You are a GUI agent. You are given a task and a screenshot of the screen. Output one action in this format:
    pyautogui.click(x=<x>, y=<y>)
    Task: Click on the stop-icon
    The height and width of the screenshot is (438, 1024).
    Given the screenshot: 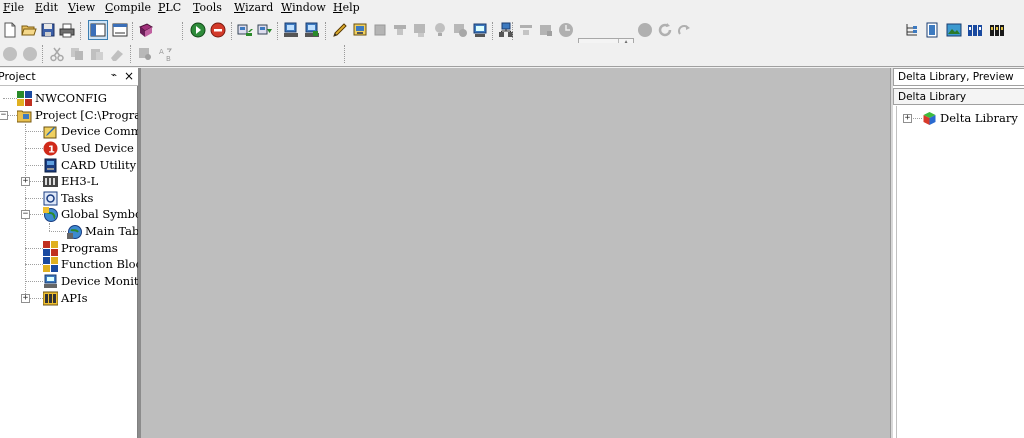 What is the action you would take?
    pyautogui.click(x=218, y=30)
    